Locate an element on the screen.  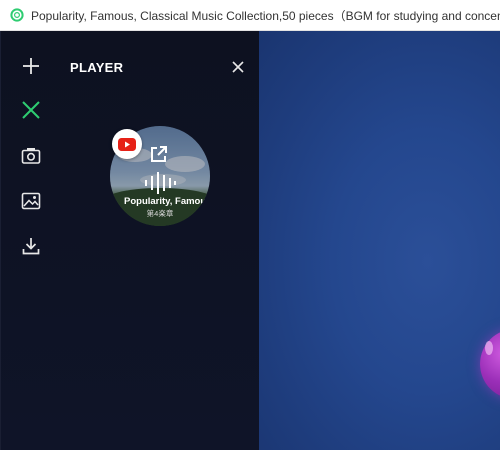
close-icon is located at coordinates (238, 67).